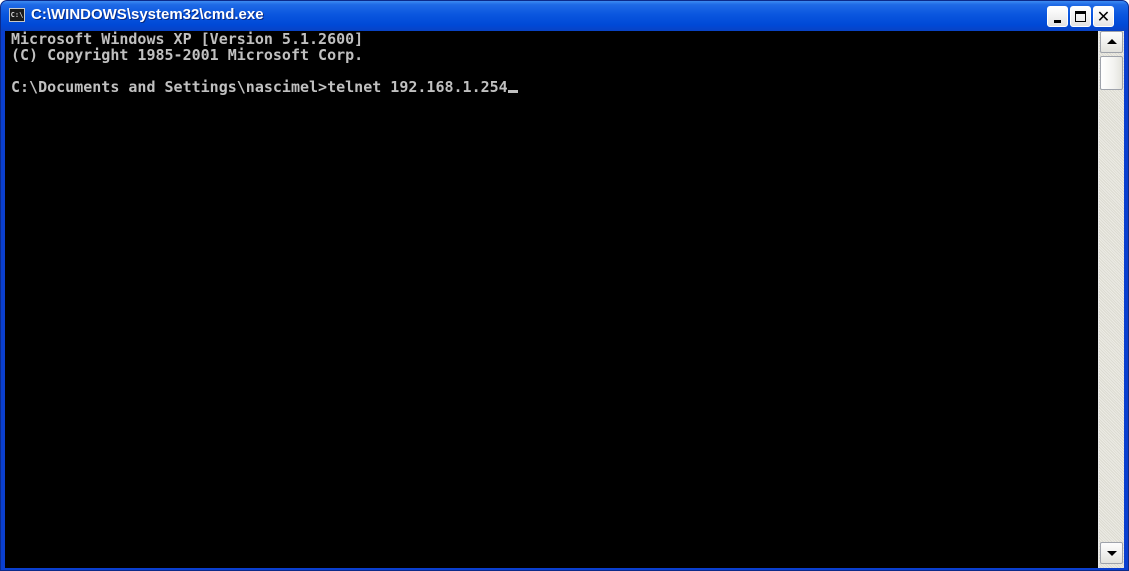 This screenshot has height=571, width=1129. Describe the element at coordinates (1111, 73) in the screenshot. I see `scrollbar-thumb` at that location.